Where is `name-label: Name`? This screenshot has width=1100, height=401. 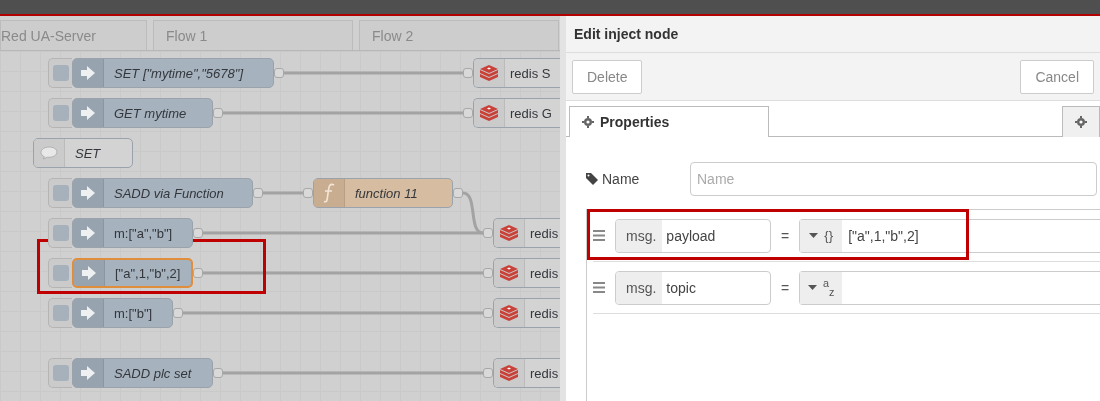 name-label: Name is located at coordinates (621, 179).